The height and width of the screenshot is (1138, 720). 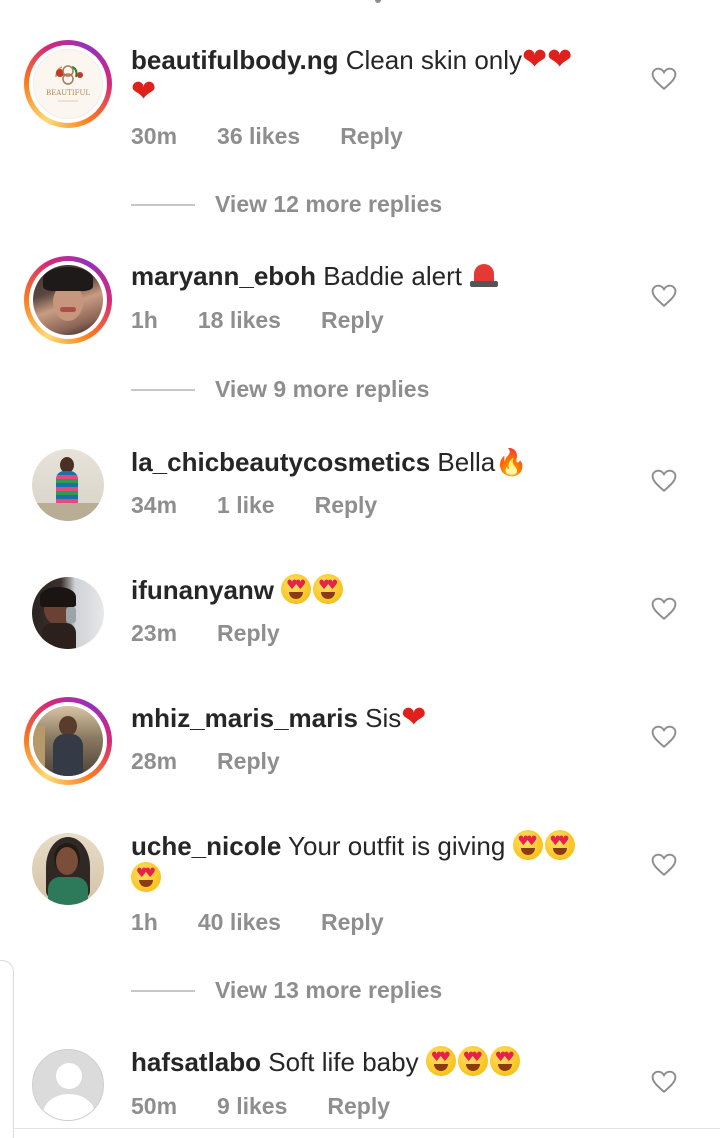 What do you see at coordinates (196, 1062) in the screenshot?
I see `username: hafsatlabo` at bounding box center [196, 1062].